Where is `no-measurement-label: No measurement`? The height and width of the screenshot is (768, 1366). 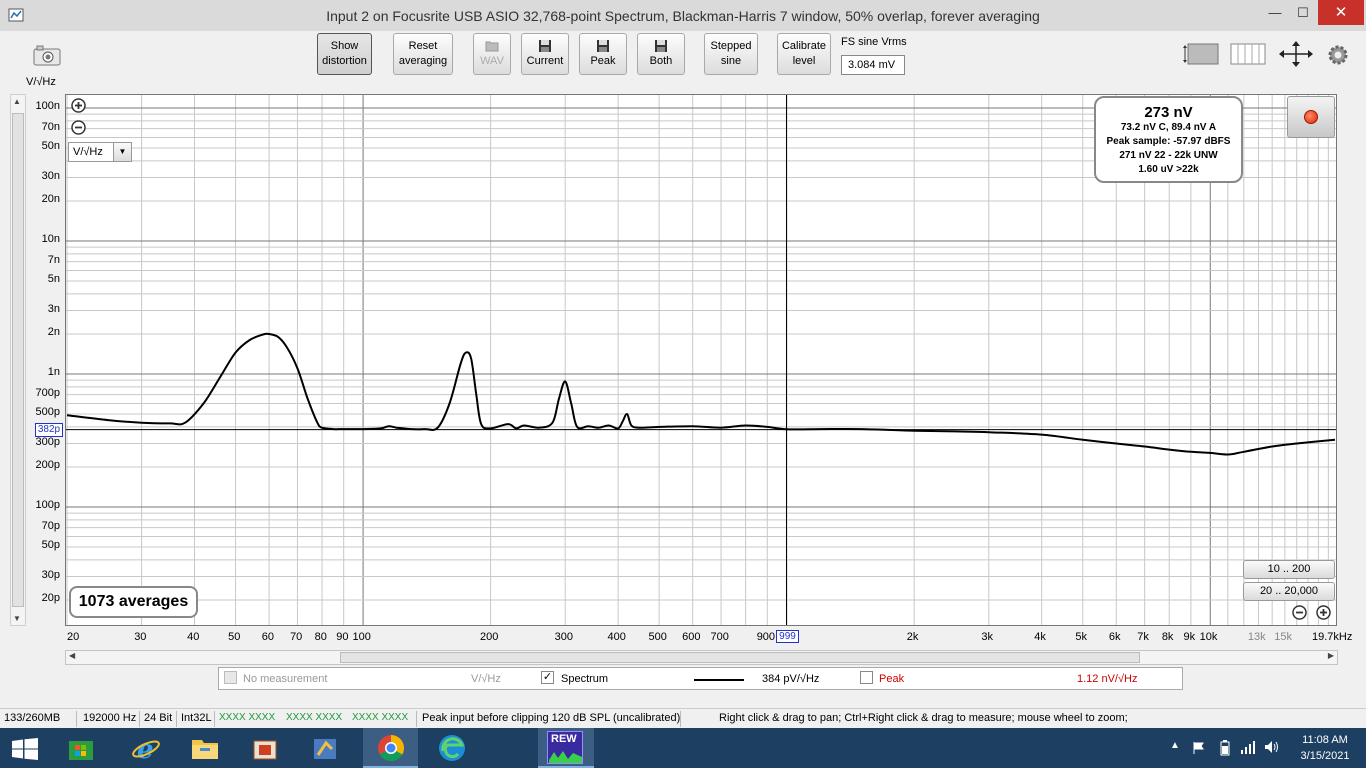
no-measurement-label: No measurement is located at coordinates (285, 679).